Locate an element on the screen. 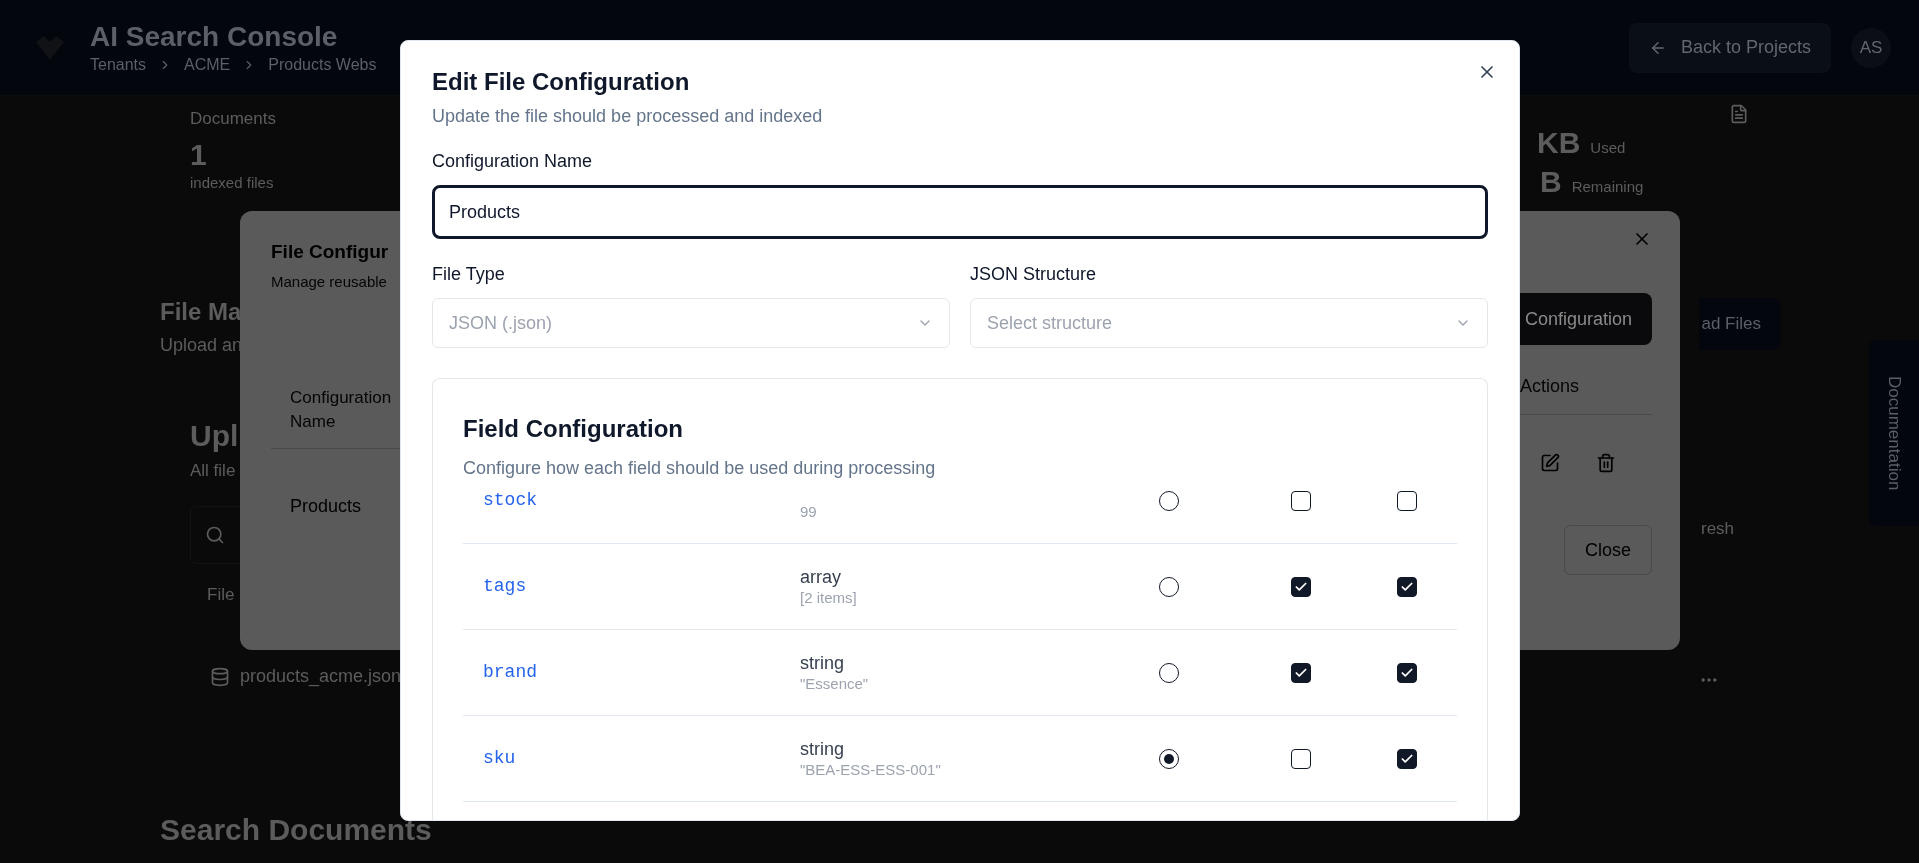 The width and height of the screenshot is (1919, 863). edit-icon is located at coordinates (1550, 463).